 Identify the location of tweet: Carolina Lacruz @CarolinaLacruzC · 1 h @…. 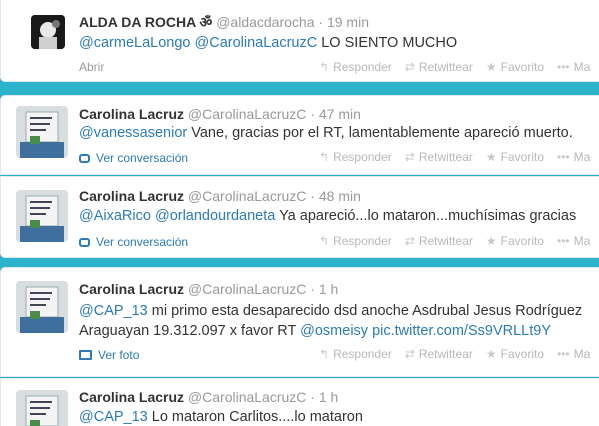
(299, 402).